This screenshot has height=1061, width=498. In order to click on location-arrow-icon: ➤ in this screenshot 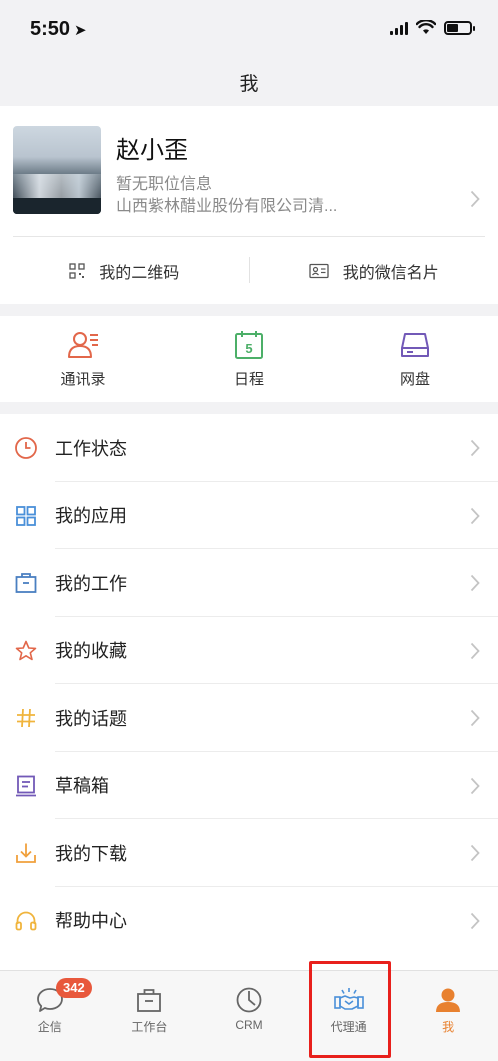, I will do `click(80, 30)`.